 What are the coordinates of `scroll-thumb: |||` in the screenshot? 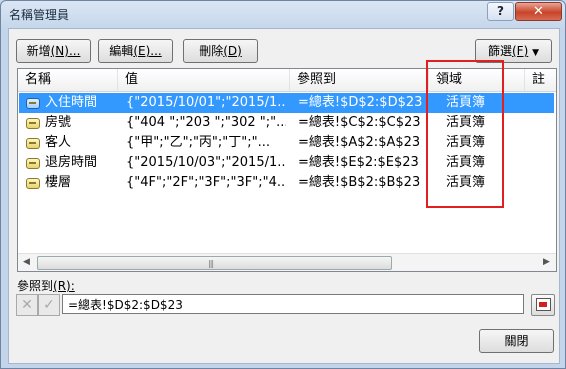 It's located at (214, 263).